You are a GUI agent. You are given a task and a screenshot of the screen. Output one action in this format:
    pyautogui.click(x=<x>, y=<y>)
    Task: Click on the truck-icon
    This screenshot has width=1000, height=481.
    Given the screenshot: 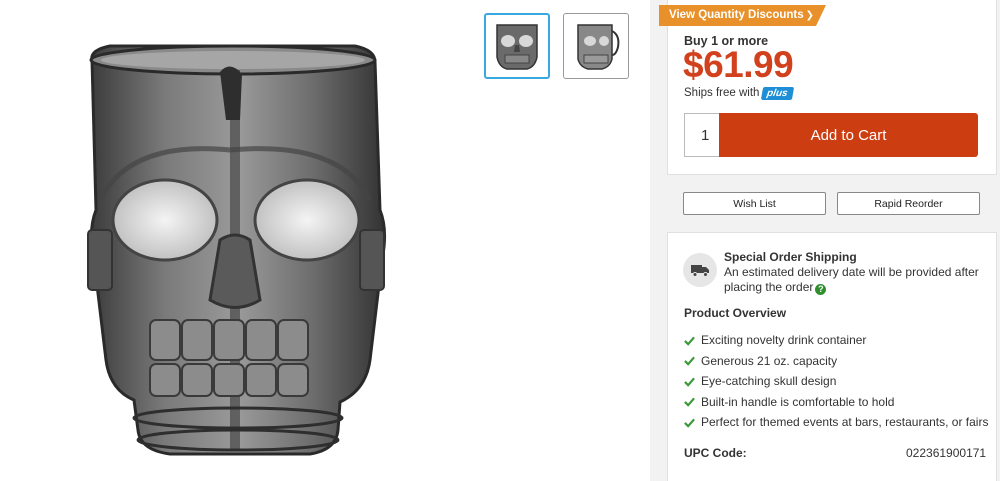 What is the action you would take?
    pyautogui.click(x=700, y=271)
    